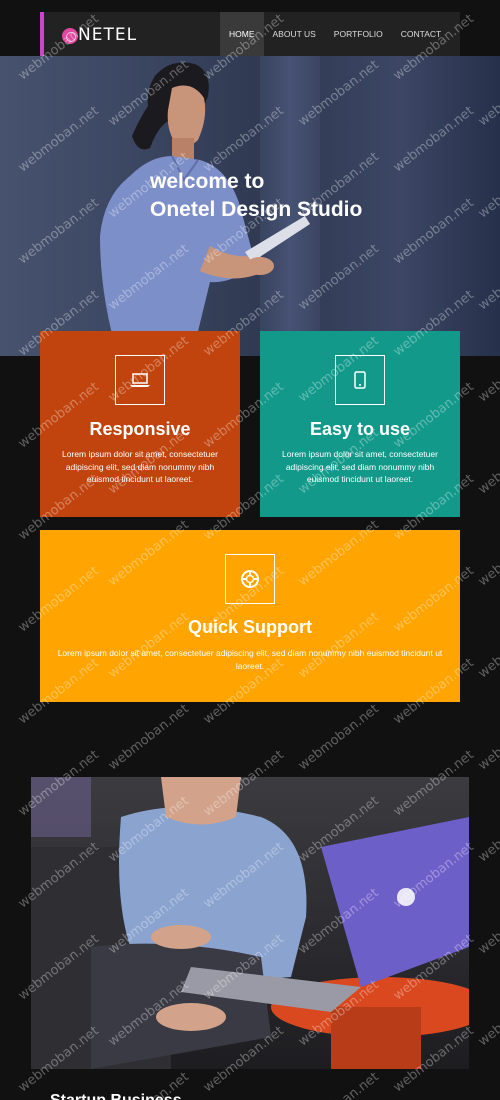 Image resolution: width=500 pixels, height=1100 pixels. I want to click on mobile-icon, so click(360, 380).